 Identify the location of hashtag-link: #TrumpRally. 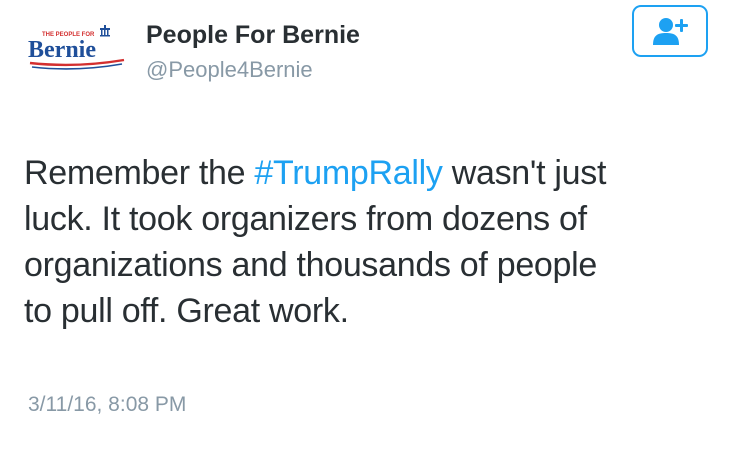
(348, 173).